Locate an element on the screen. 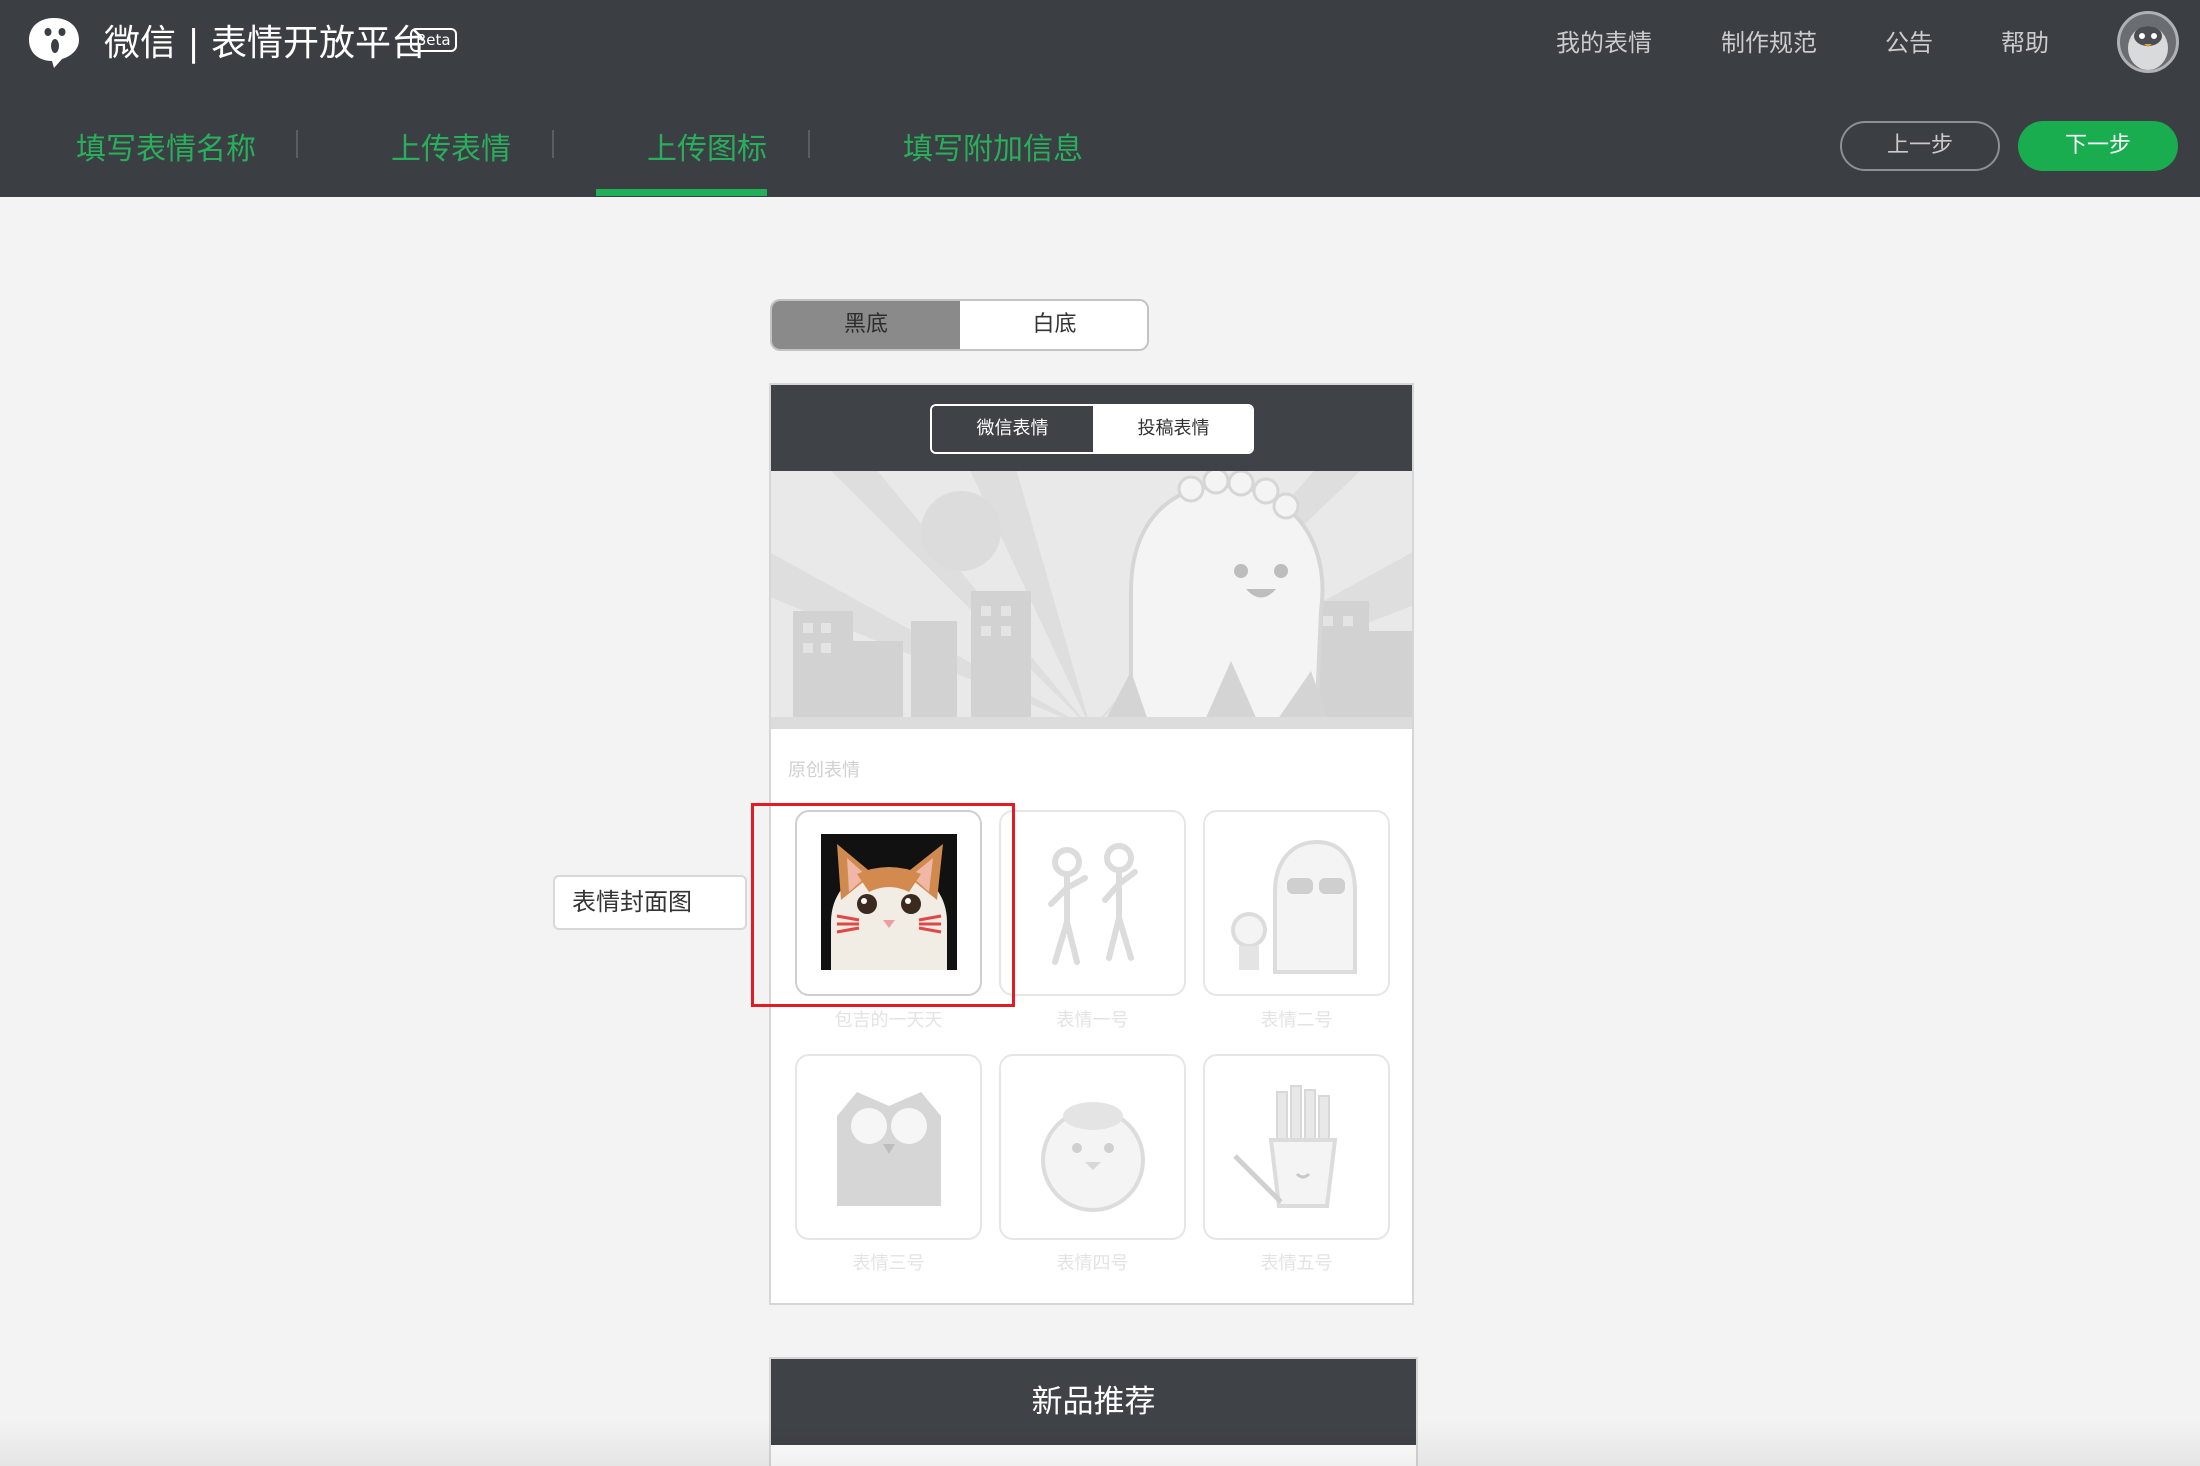 This screenshot has width=2200, height=1466. cover-image-label: 表情封面图 is located at coordinates (650, 902).